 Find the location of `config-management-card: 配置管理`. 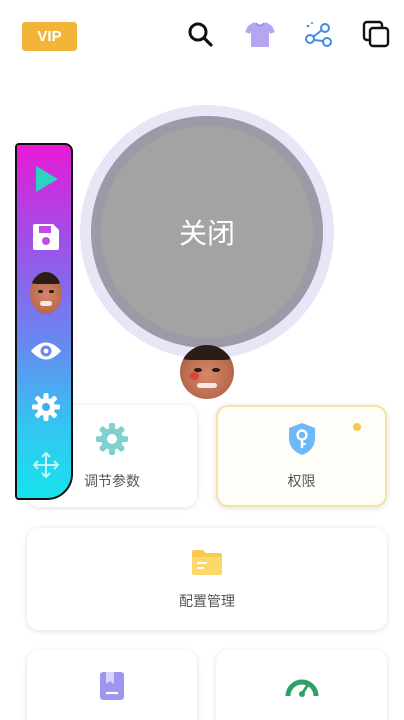

config-management-card: 配置管理 is located at coordinates (207, 579).